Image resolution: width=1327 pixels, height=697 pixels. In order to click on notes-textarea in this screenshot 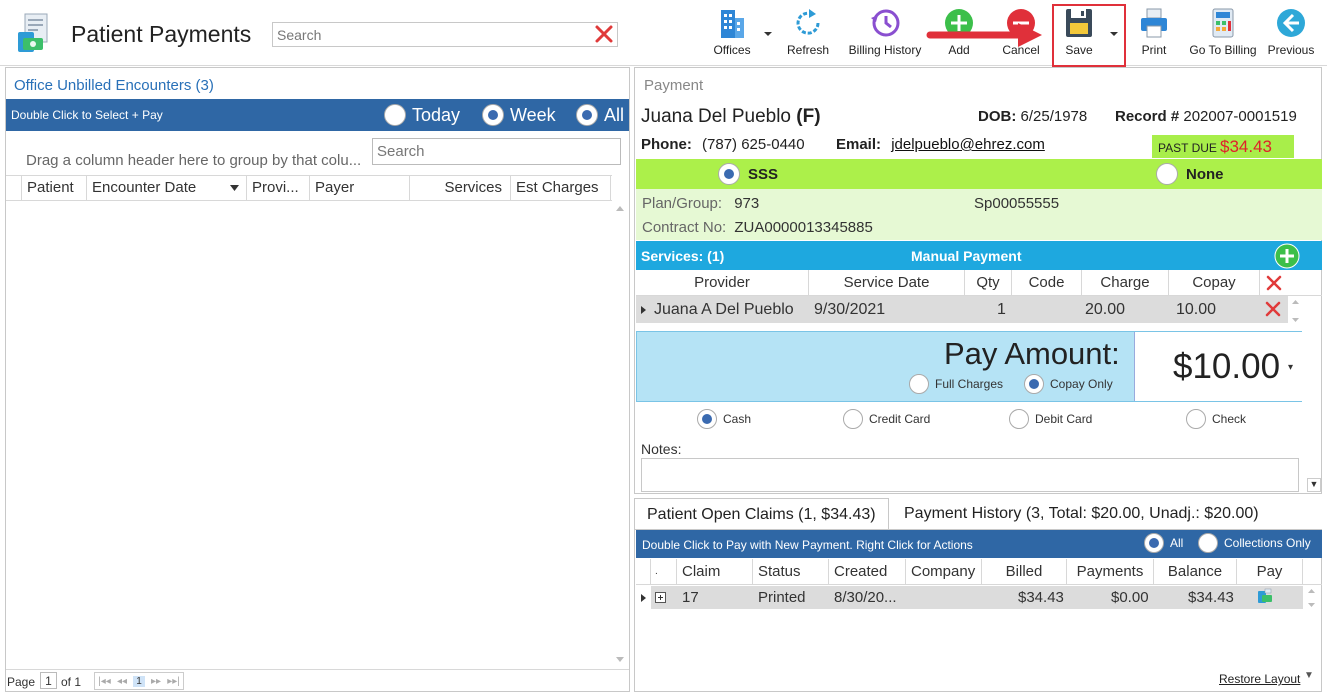, I will do `click(970, 475)`.